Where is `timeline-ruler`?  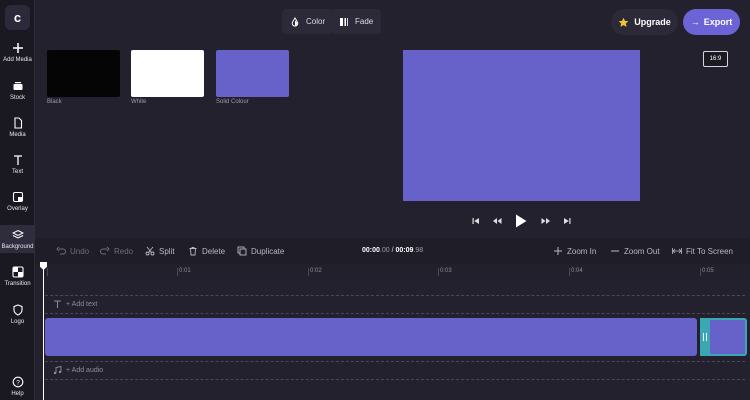
timeline-ruler is located at coordinates (392, 271).